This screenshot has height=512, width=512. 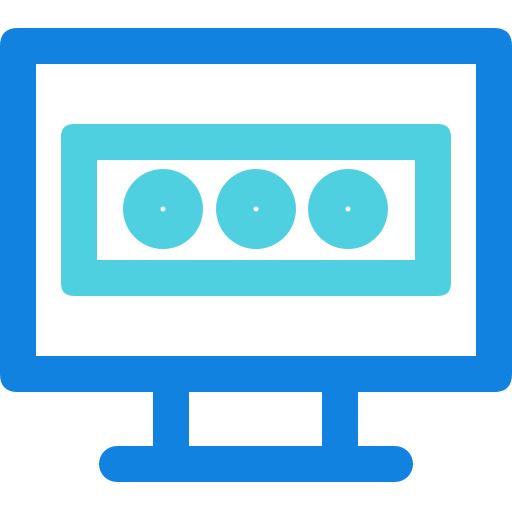 I want to click on monitor-base, so click(x=256, y=464).